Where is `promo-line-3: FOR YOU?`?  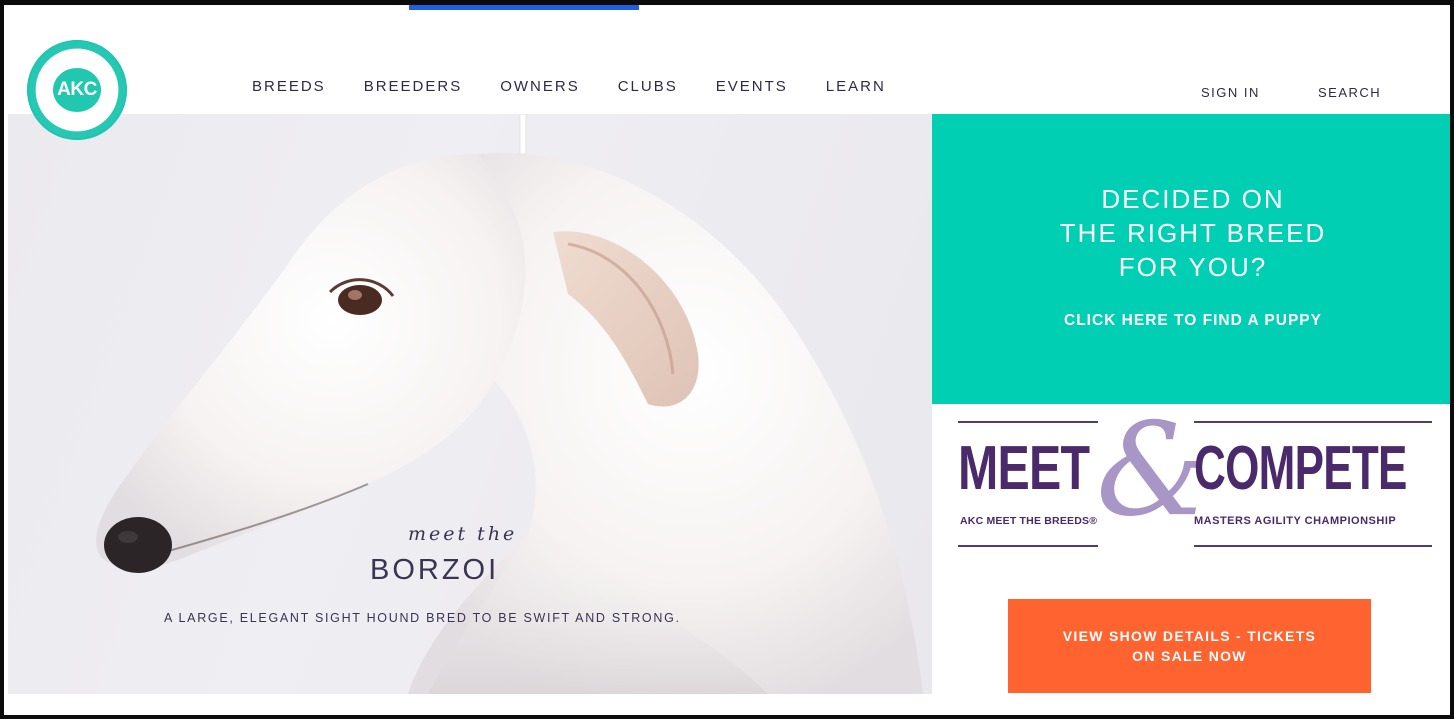 promo-line-3: FOR YOU? is located at coordinates (1193, 267).